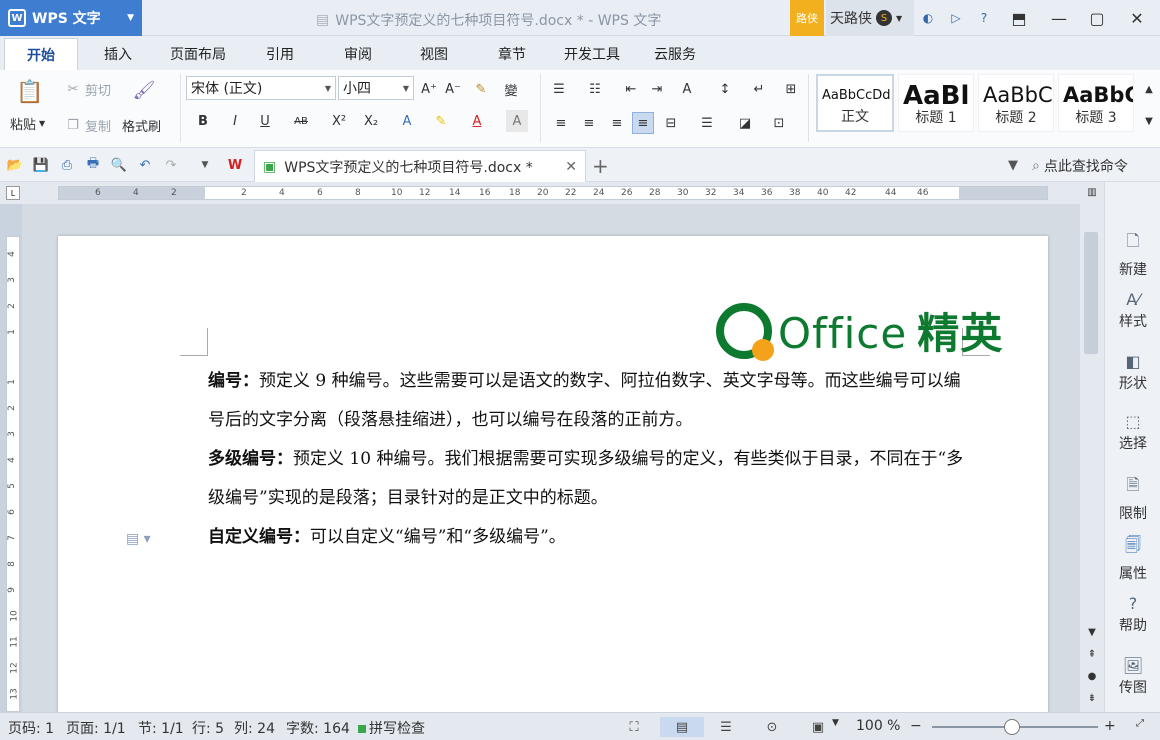 The width and height of the screenshot is (1160, 740). Describe the element at coordinates (41, 165) in the screenshot. I see `save-icon: 💾` at that location.